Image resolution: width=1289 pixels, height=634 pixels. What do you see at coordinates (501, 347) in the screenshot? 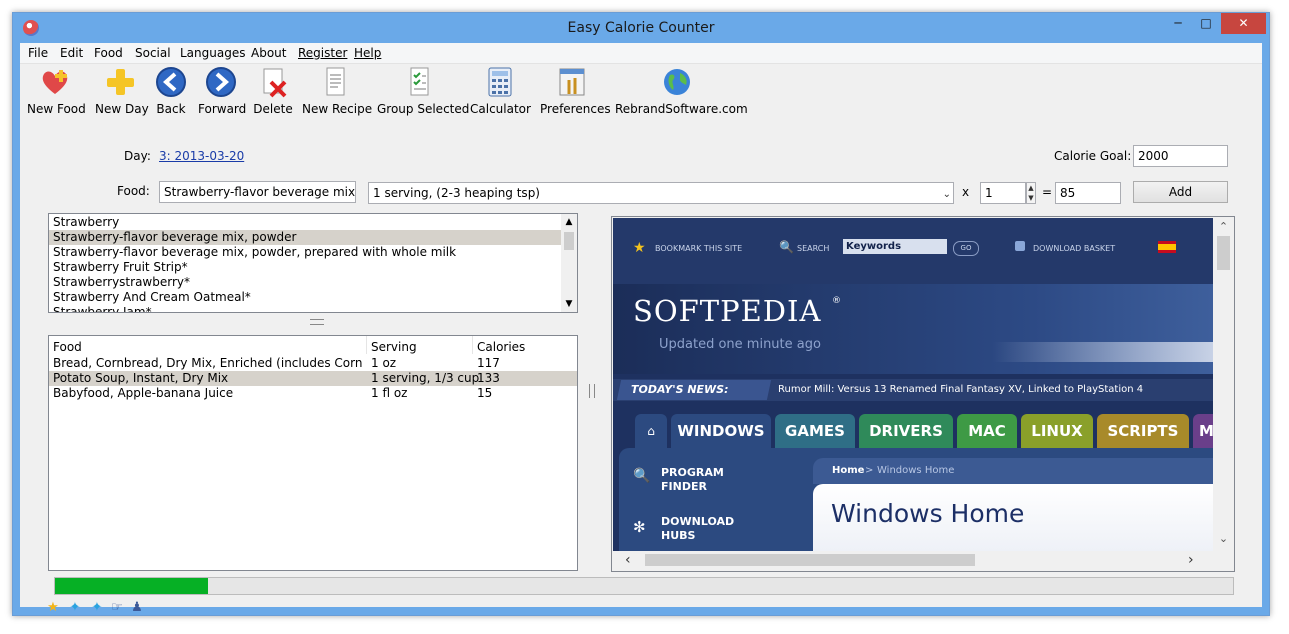
I see `column-header-calories: Calories` at bounding box center [501, 347].